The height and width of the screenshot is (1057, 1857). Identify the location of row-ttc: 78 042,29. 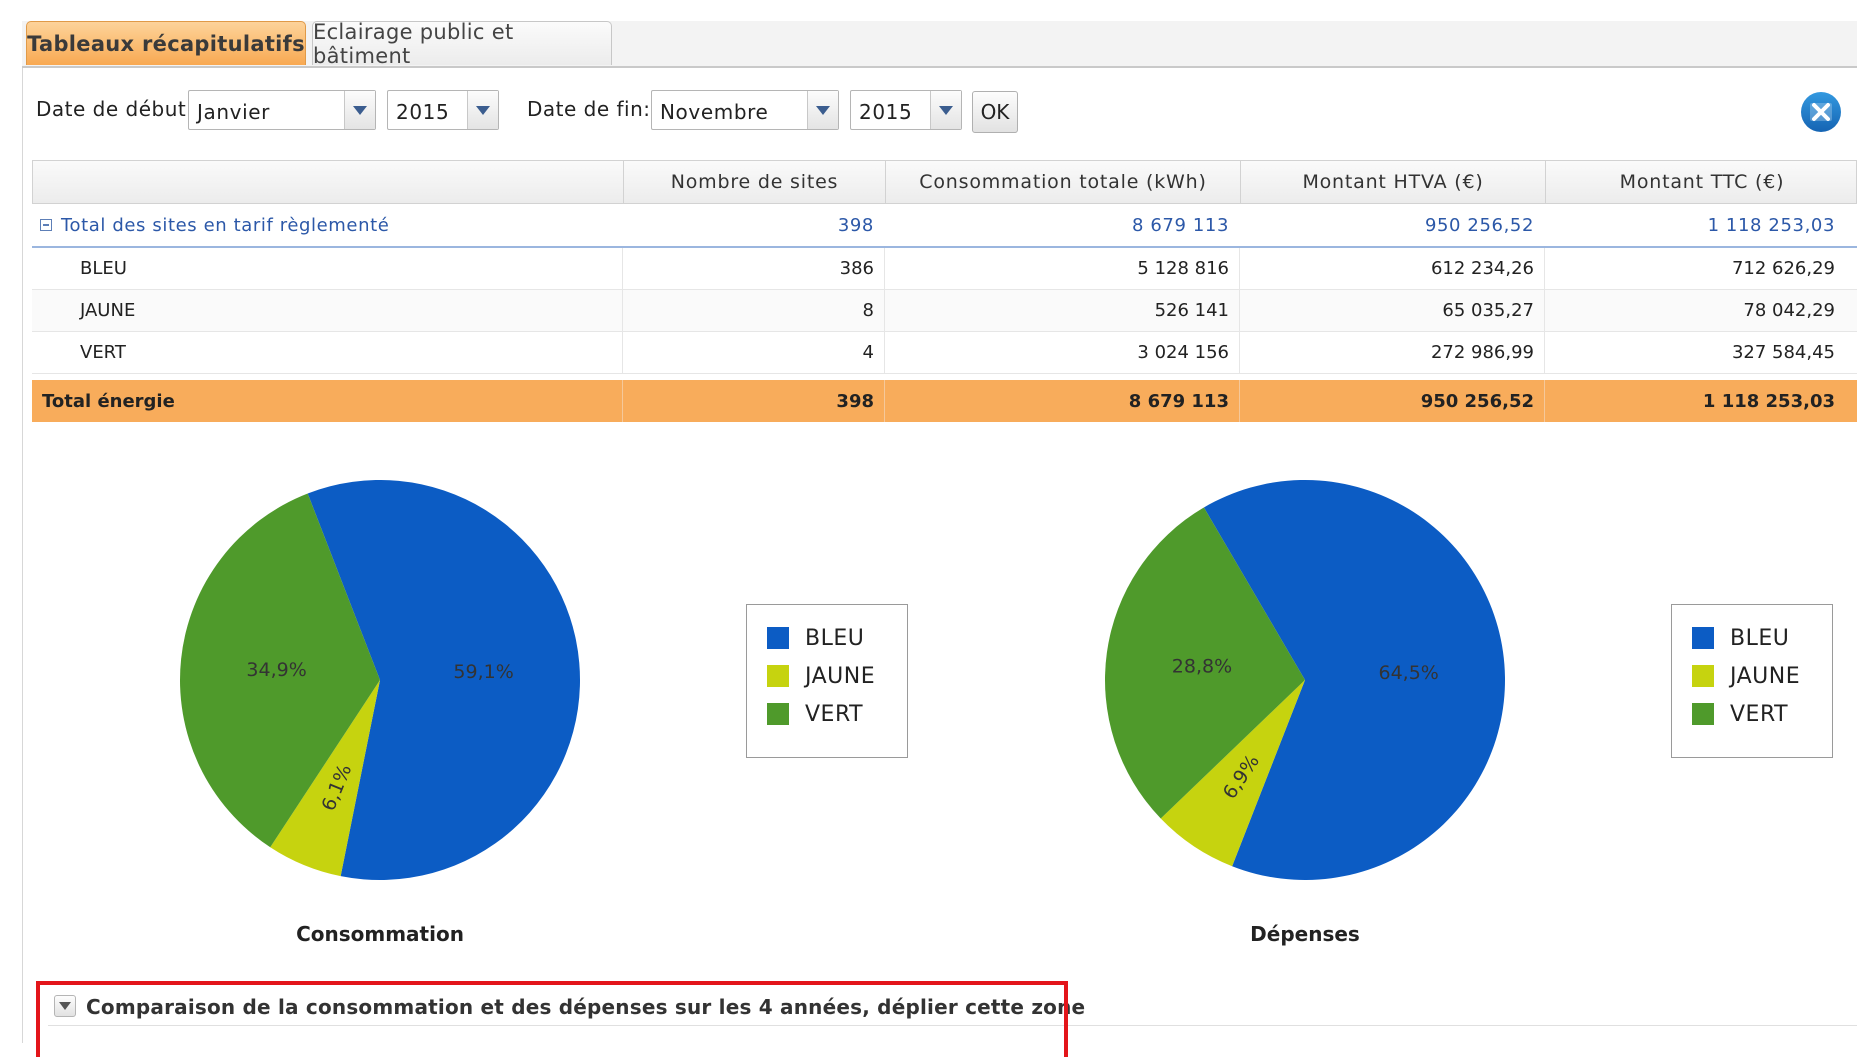
(1700, 310).